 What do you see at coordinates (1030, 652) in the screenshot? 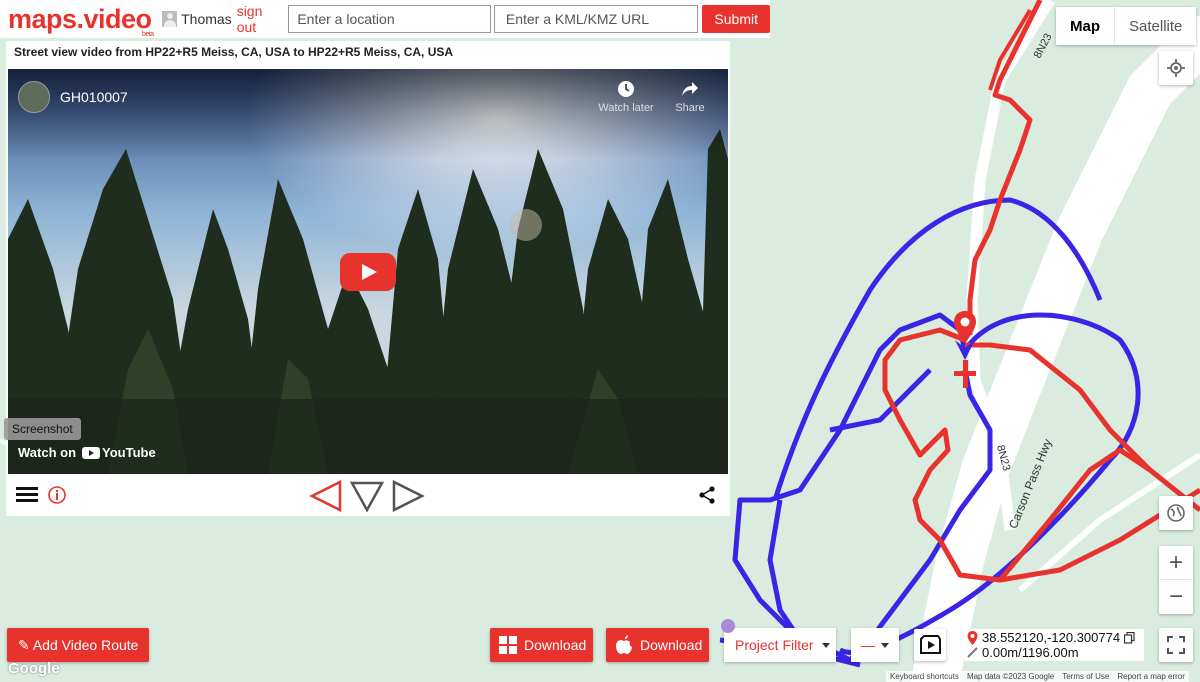
I see `distance-value: 0.00m/1196.00m` at bounding box center [1030, 652].